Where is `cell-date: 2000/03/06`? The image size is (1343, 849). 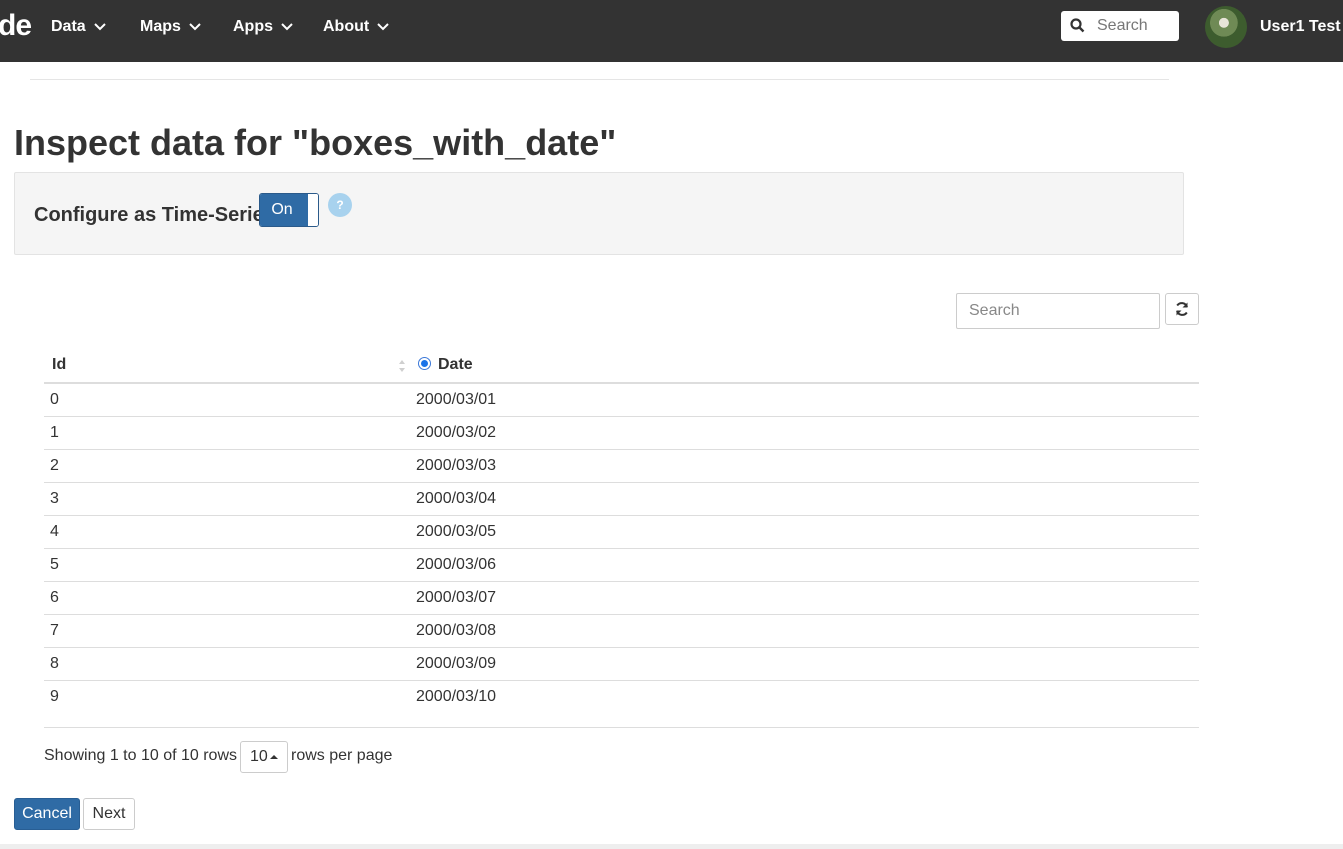 cell-date: 2000/03/06 is located at coordinates (804, 565).